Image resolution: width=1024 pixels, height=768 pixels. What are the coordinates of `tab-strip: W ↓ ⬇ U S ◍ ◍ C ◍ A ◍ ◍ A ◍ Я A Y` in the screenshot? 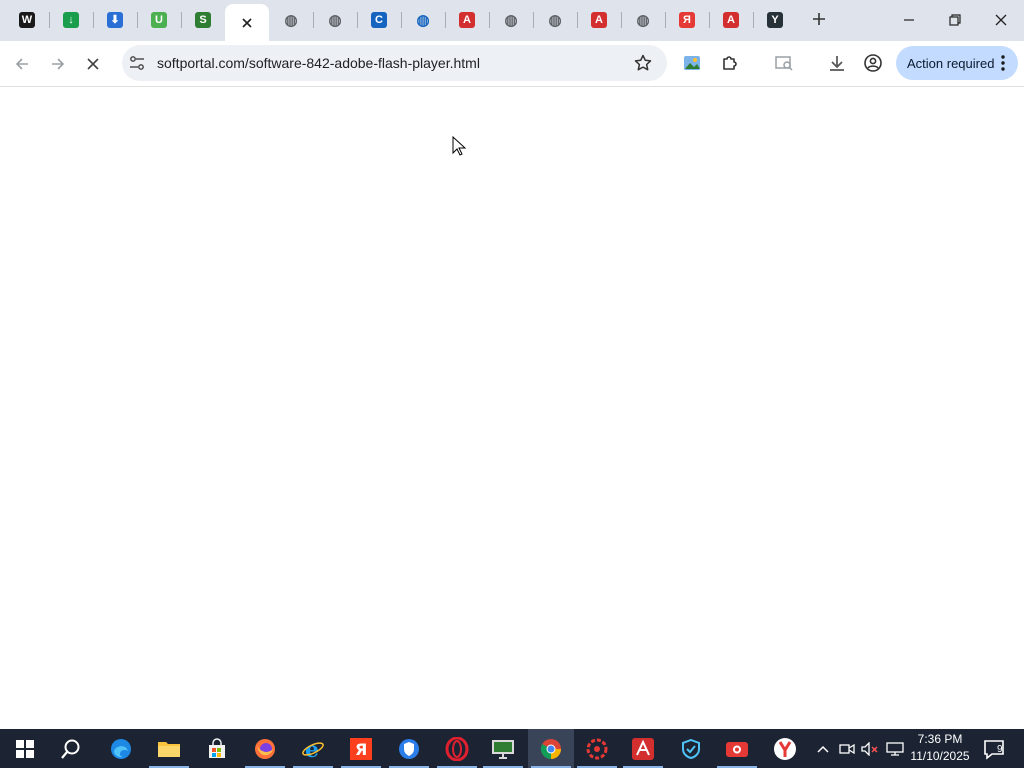 It's located at (512, 20).